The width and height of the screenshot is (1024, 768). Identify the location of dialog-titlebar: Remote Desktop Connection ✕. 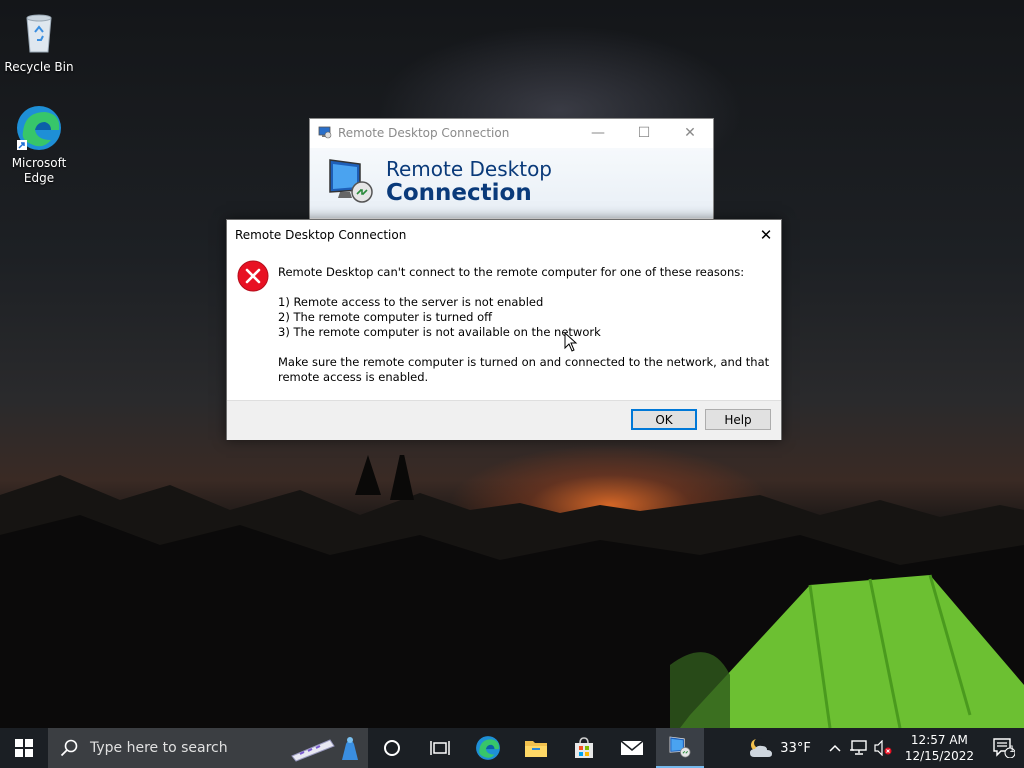
(504, 235).